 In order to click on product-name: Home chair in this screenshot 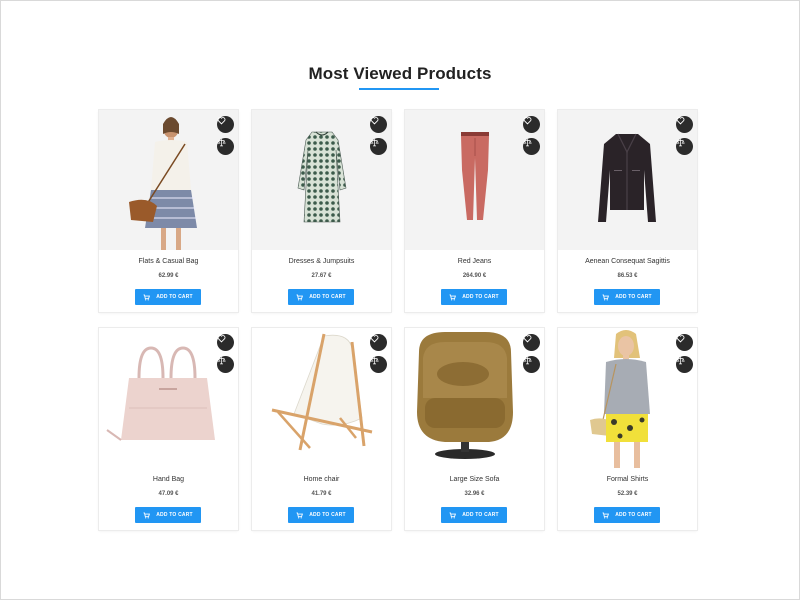, I will do `click(321, 479)`.